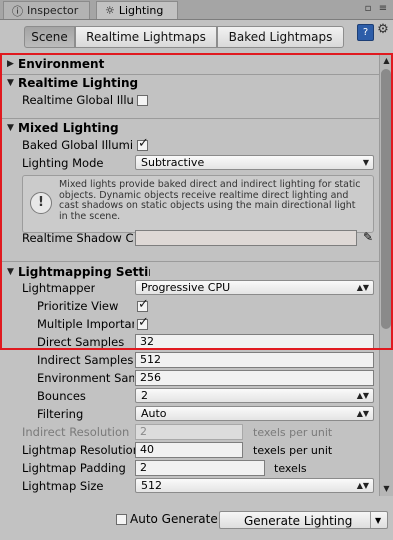 The height and width of the screenshot is (540, 393). Describe the element at coordinates (61, 64) in the screenshot. I see `environment-header: Environment` at that location.